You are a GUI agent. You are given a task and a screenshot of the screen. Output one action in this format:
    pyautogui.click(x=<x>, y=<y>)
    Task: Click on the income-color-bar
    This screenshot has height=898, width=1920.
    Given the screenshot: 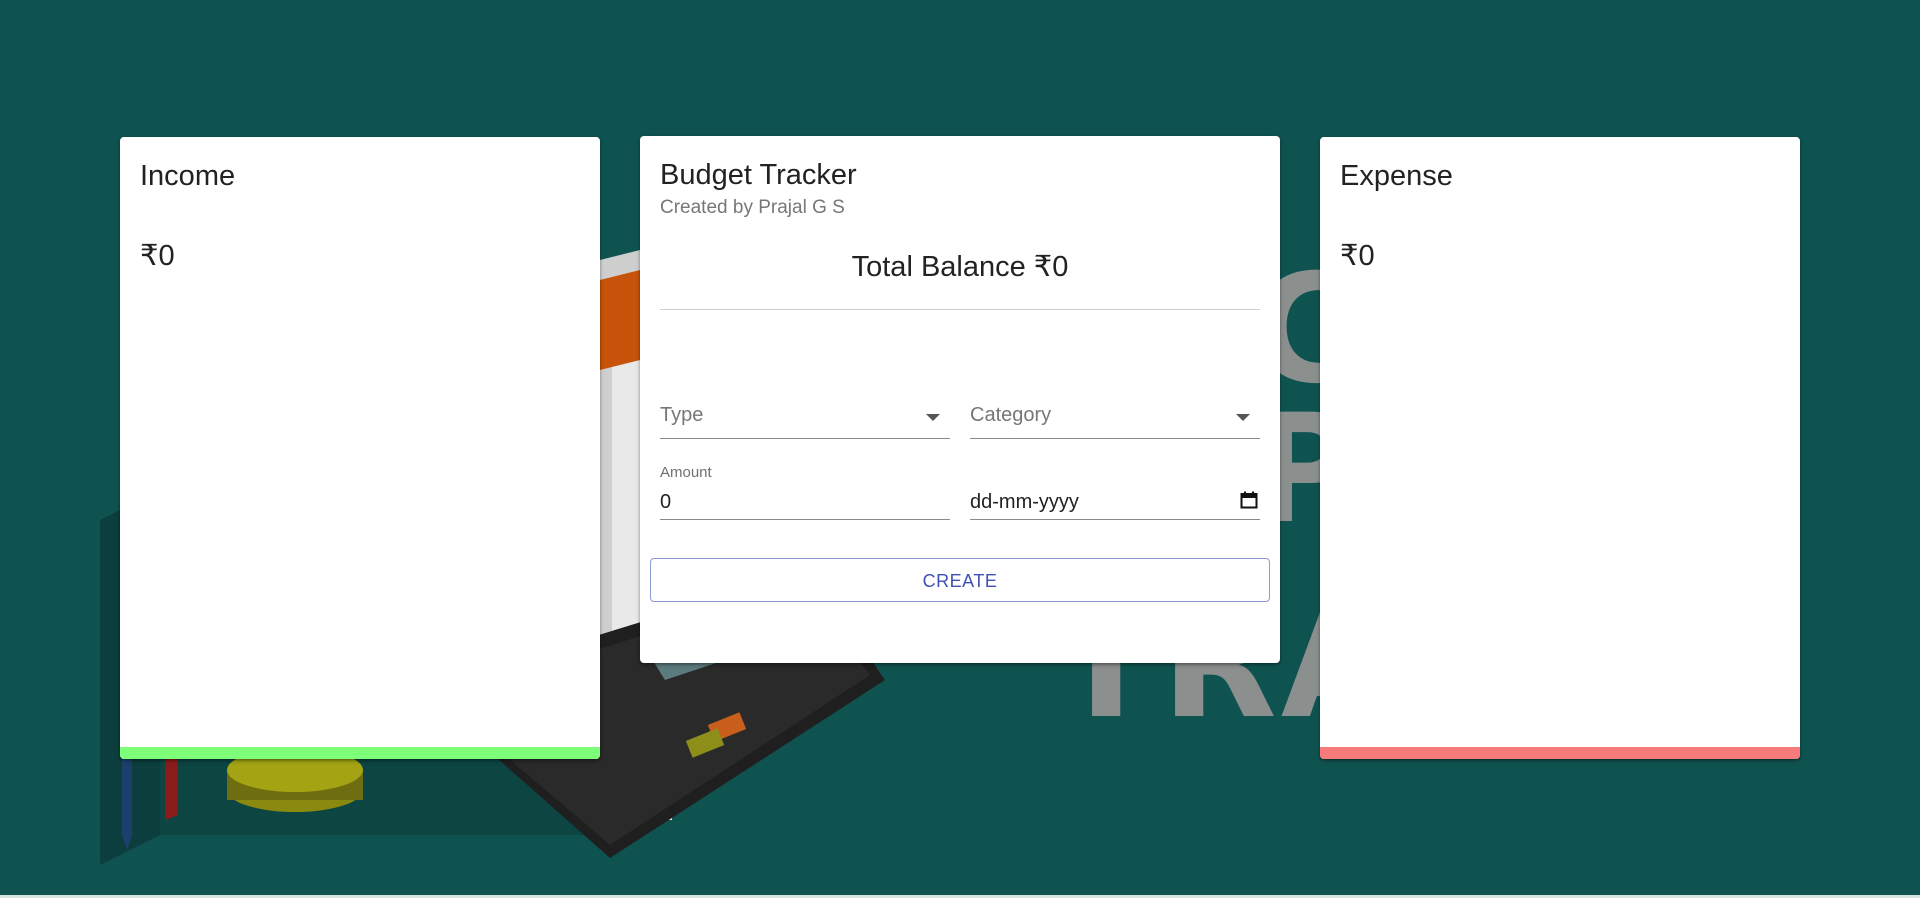 What is the action you would take?
    pyautogui.click(x=360, y=753)
    